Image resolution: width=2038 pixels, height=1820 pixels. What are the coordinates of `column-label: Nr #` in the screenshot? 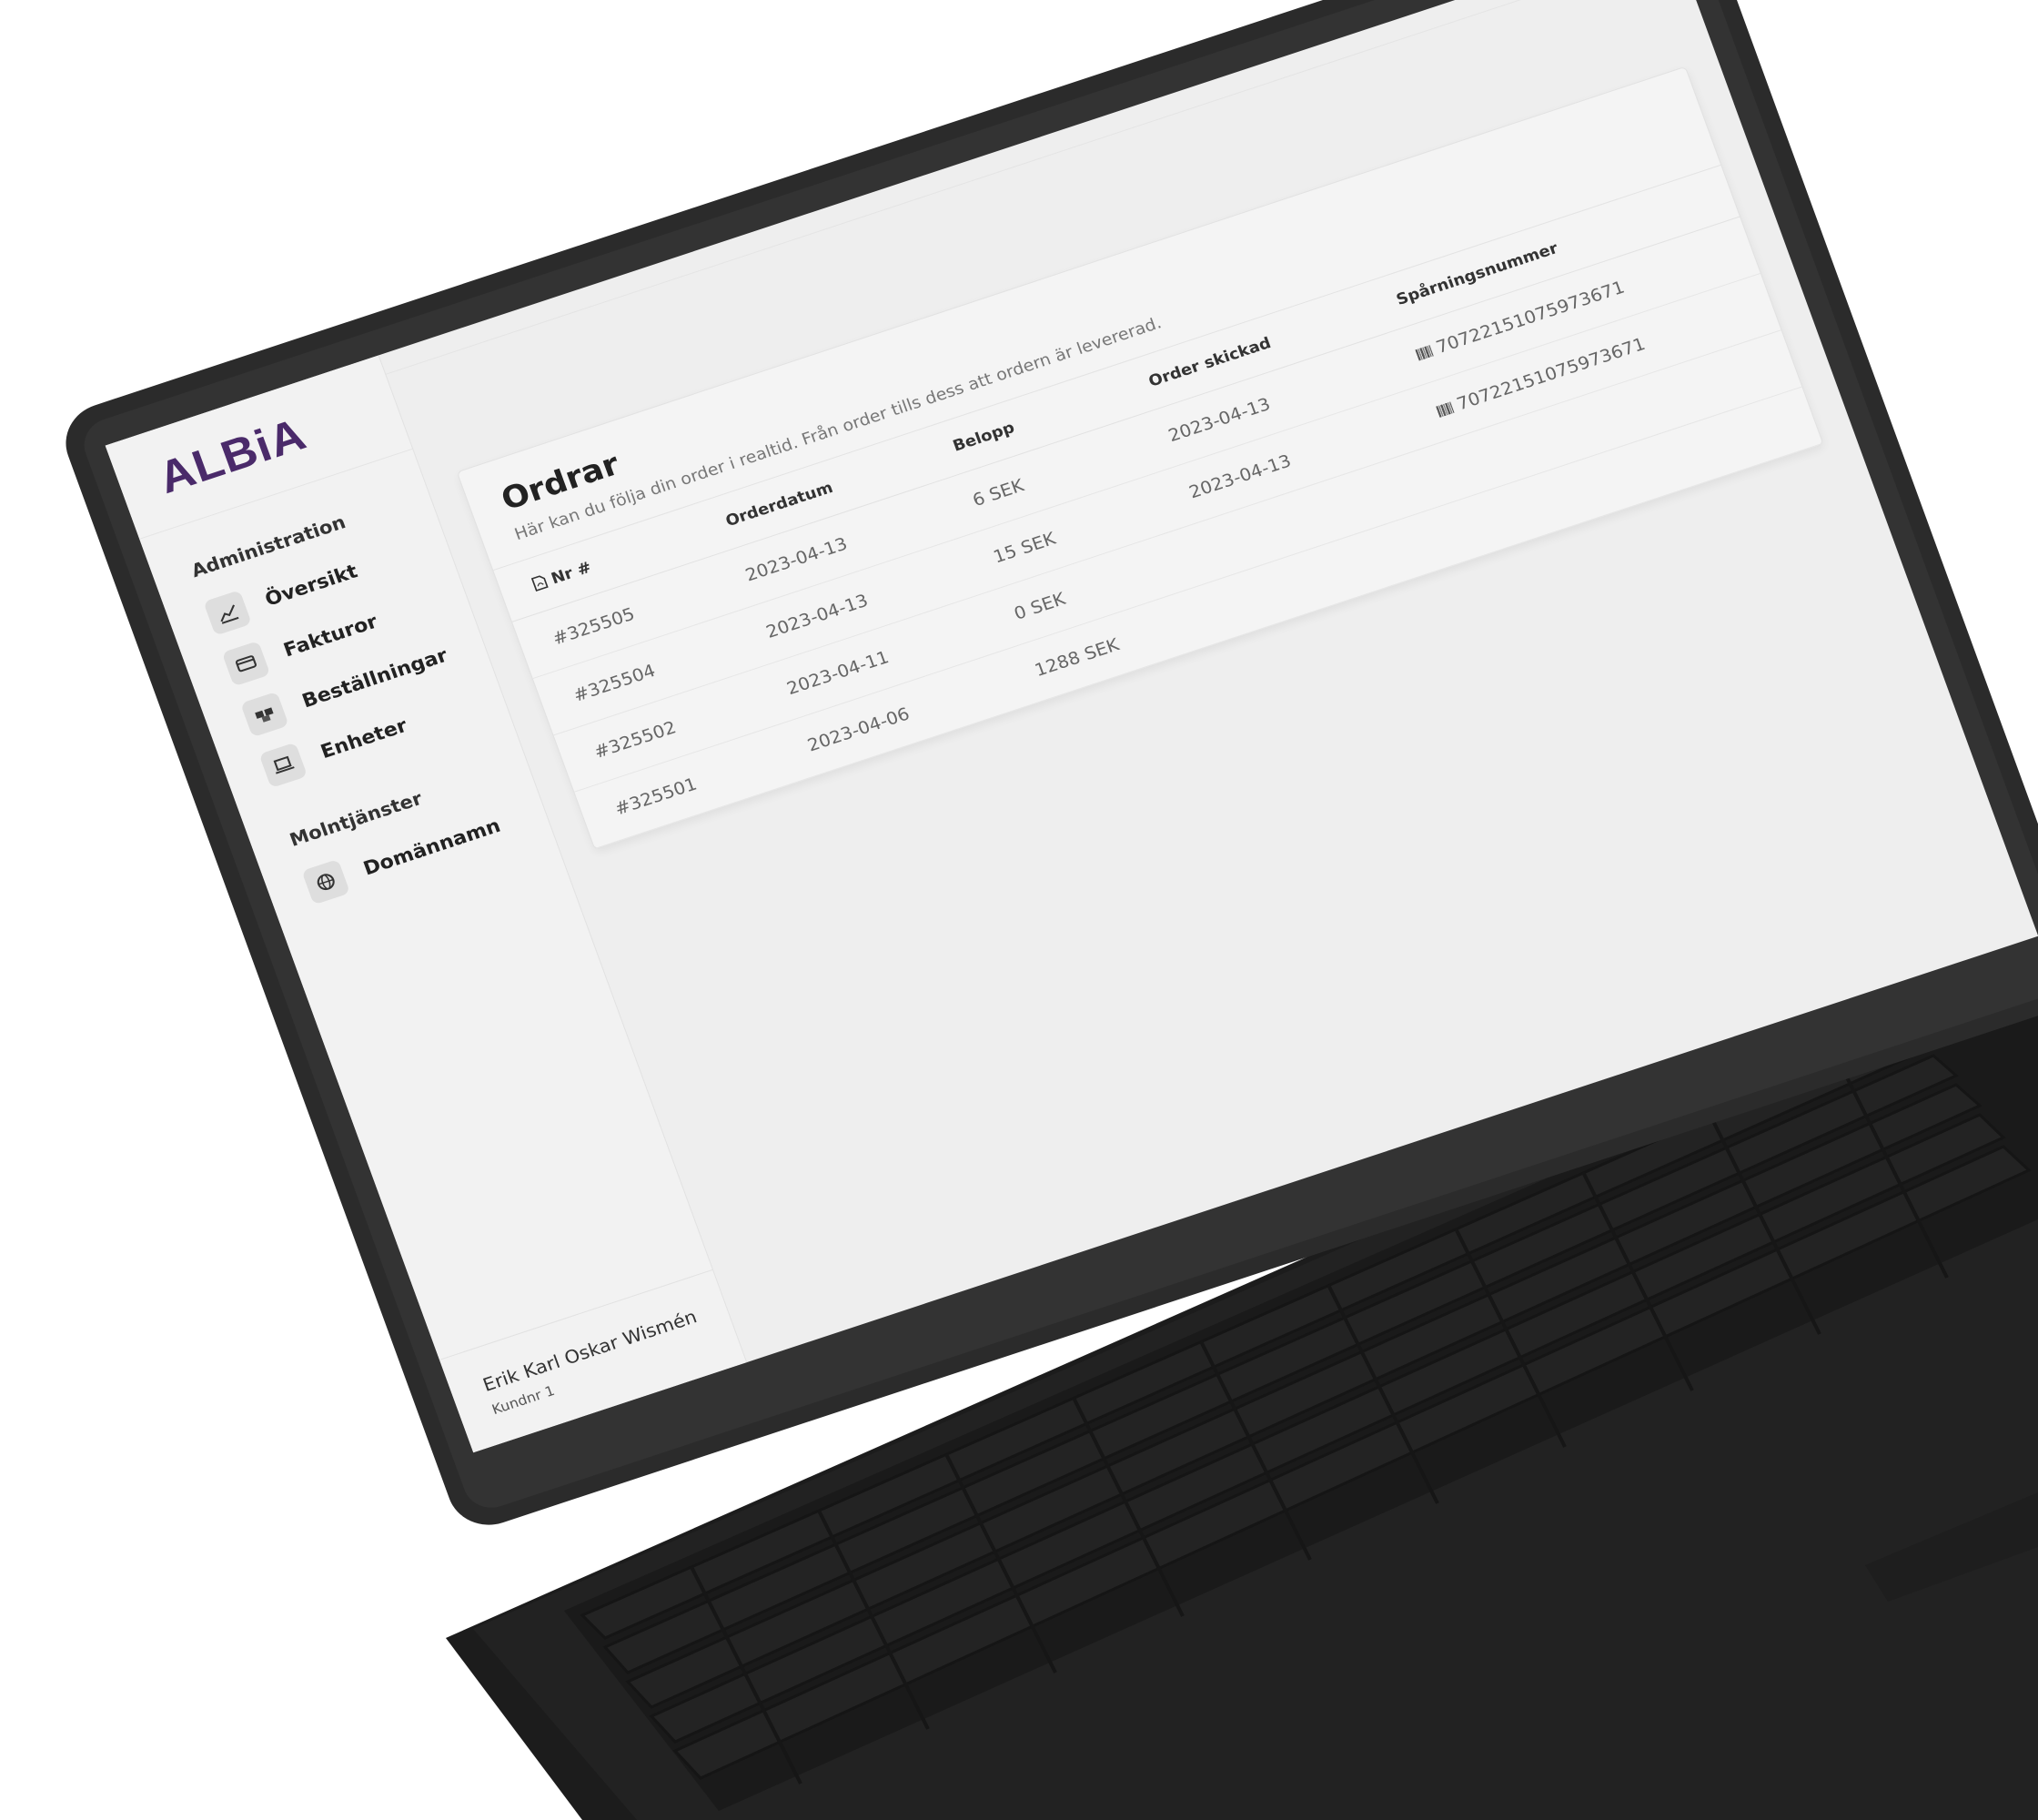 It's located at (571, 574).